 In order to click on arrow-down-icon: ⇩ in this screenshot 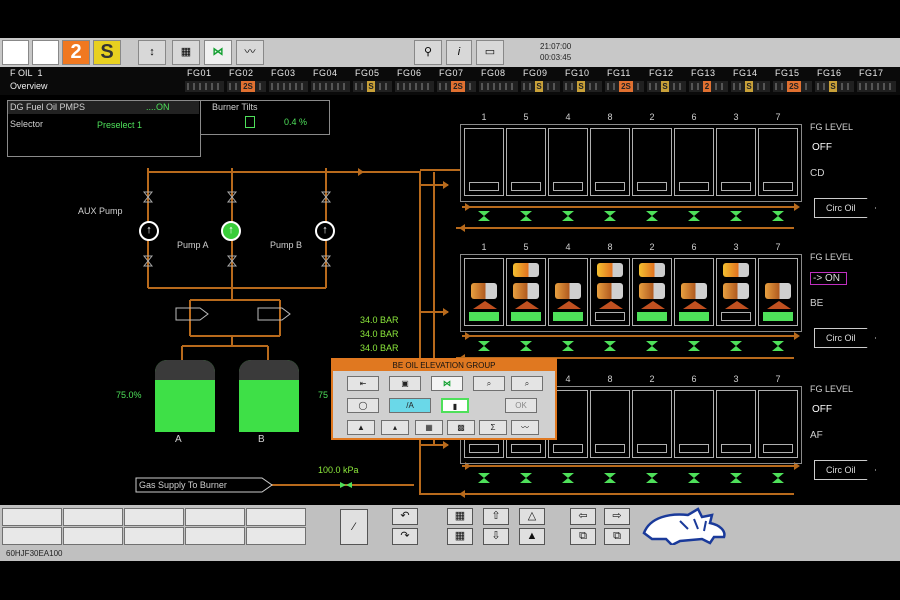, I will do `click(496, 536)`.